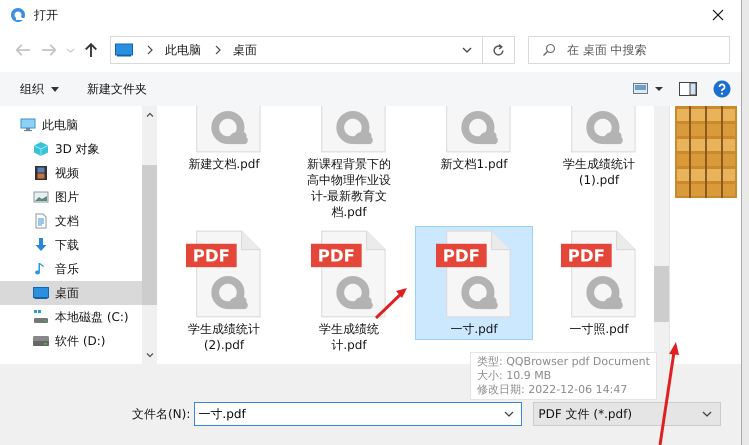 The image size is (749, 445). Describe the element at coordinates (349, 188) in the screenshot. I see `file-name: 新课程背景下的高中物理作业设计-最新教育文档.pdf` at that location.